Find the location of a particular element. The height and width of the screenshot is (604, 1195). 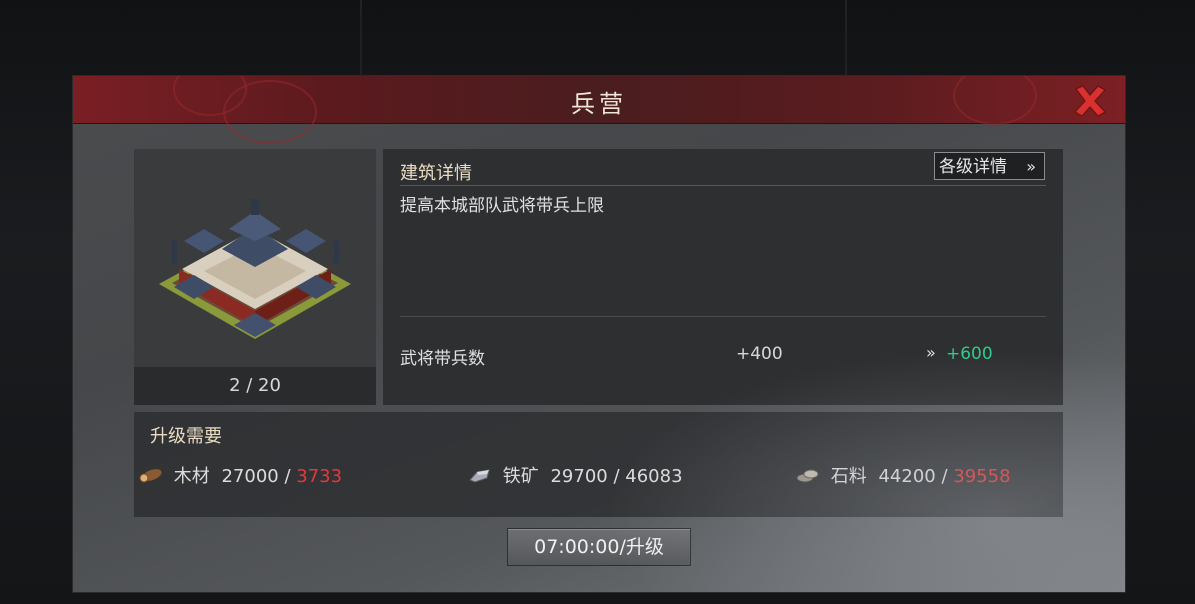

stat-label: 武将带兵数 is located at coordinates (442, 359).